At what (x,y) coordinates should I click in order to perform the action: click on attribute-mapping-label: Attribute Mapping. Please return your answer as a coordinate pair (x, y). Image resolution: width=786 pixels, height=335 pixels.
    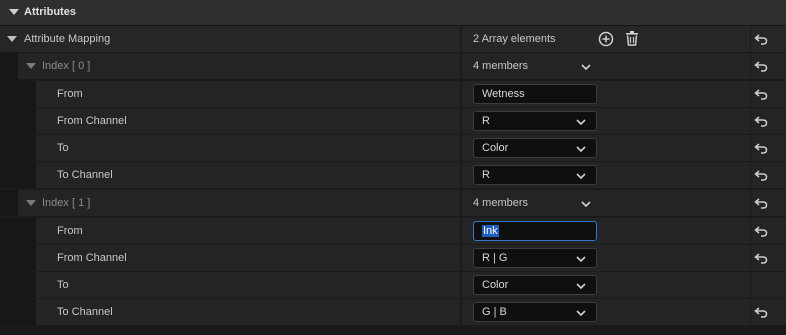
    Looking at the image, I should click on (67, 39).